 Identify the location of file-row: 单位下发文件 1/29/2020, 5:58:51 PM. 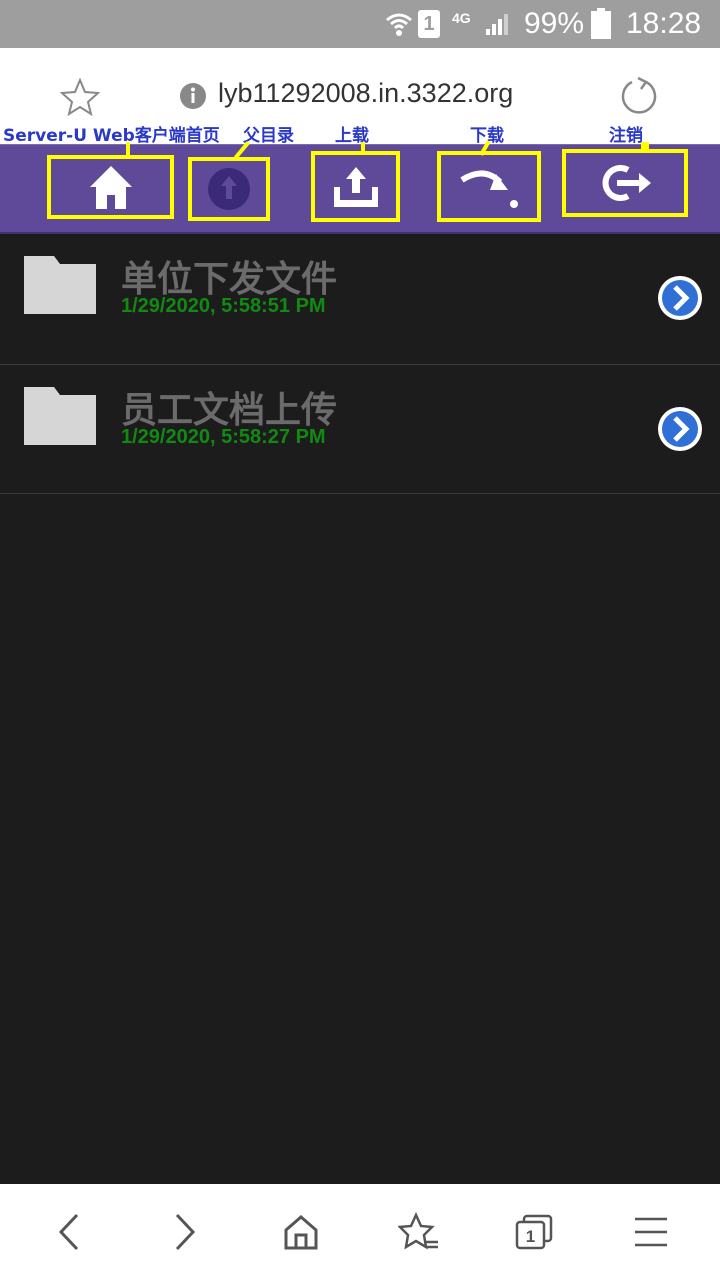
(360, 299).